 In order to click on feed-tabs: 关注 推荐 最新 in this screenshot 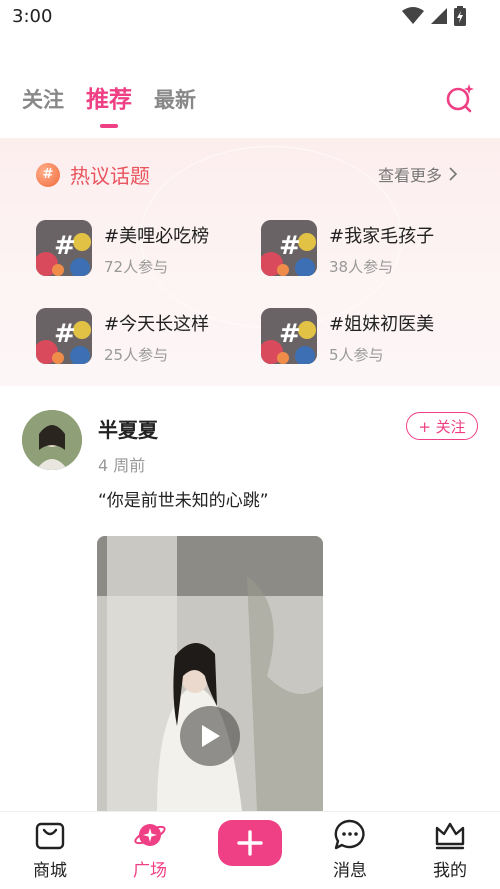, I will do `click(109, 97)`.